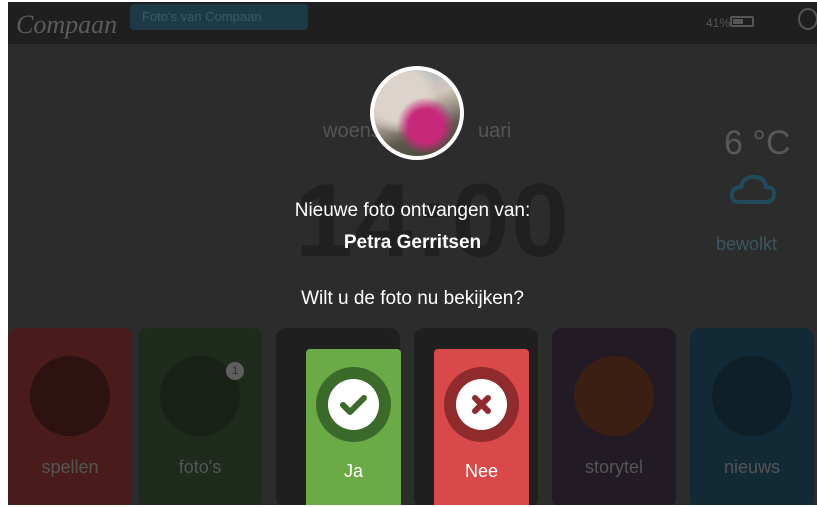 The image size is (817, 507). What do you see at coordinates (417, 113) in the screenshot?
I see `sender-photo-thumbnail` at bounding box center [417, 113].